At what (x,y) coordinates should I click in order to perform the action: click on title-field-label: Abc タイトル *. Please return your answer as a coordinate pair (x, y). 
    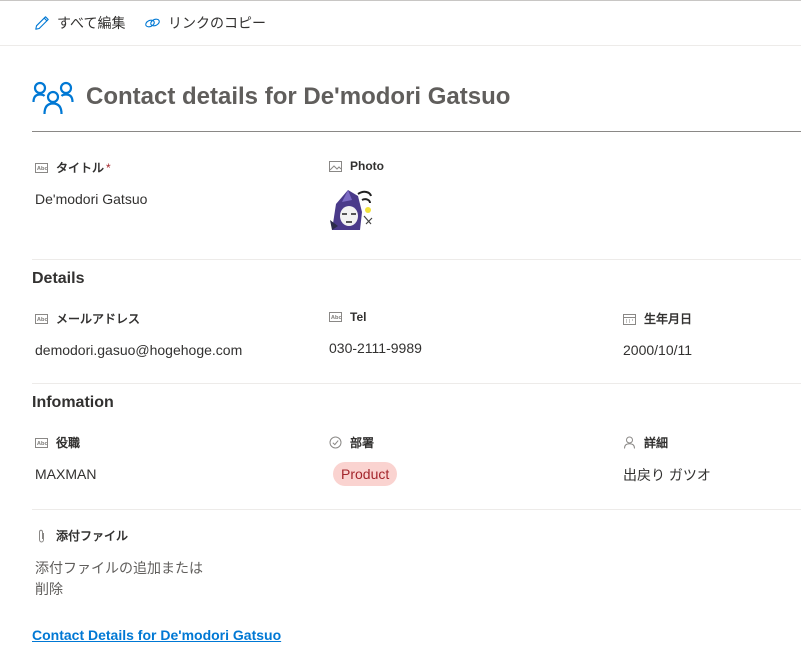
    Looking at the image, I should click on (73, 167).